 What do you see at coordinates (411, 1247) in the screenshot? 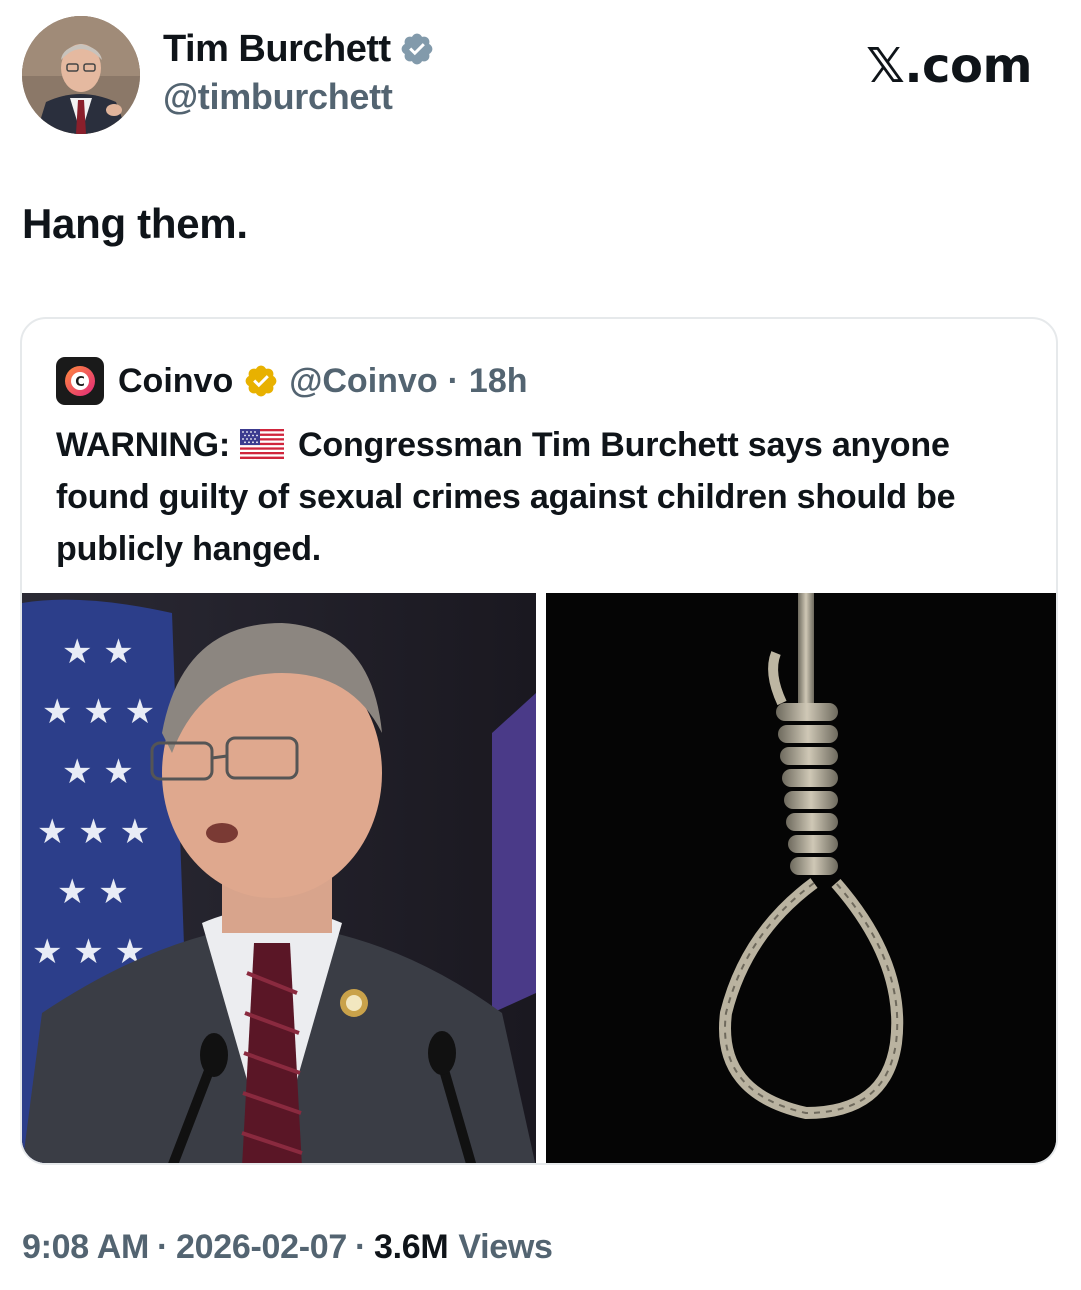
I see `views-count: 3.6M` at bounding box center [411, 1247].